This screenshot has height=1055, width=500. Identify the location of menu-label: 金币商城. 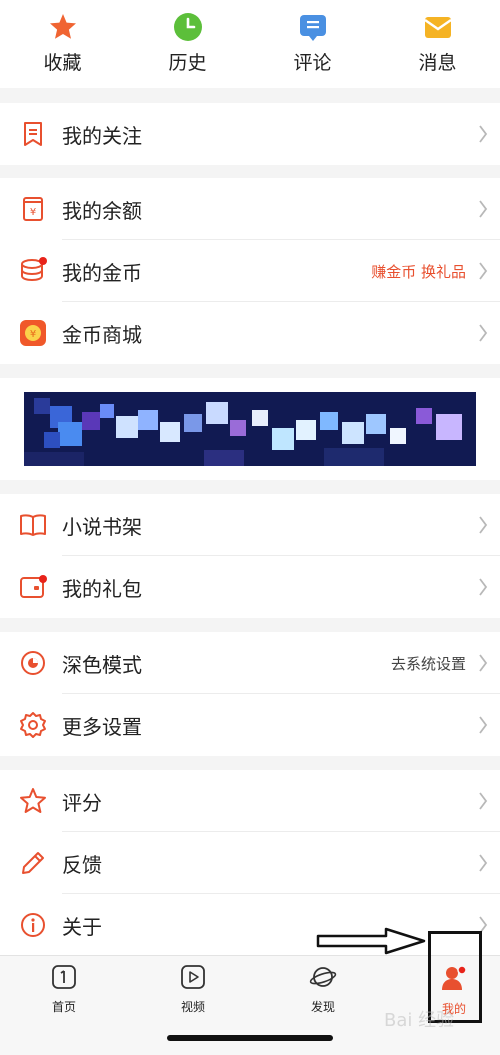
(102, 334).